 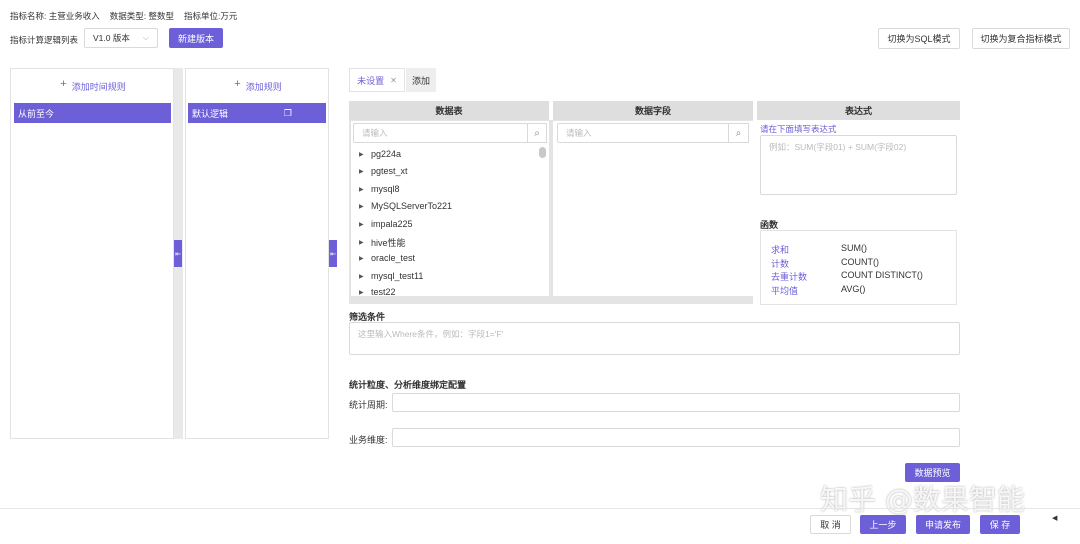 What do you see at coordinates (542, 152) in the screenshot?
I see `table-list-scrollbar` at bounding box center [542, 152].